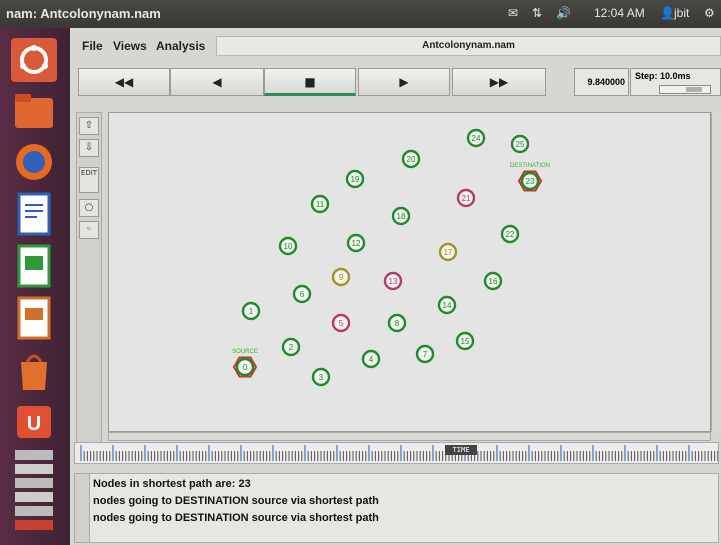 The image size is (721, 545). I want to click on node-7: 7, so click(425, 354).